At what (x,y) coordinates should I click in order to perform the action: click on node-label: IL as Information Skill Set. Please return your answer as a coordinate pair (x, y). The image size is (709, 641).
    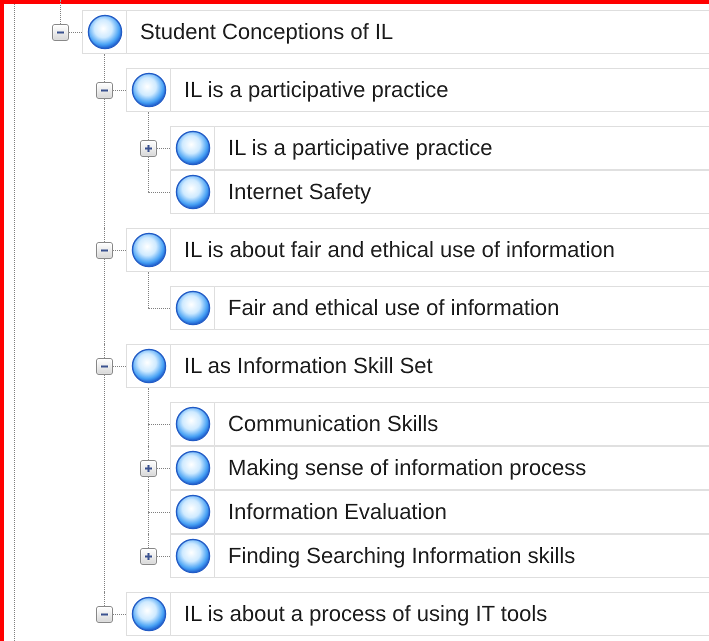
    Looking at the image, I should click on (308, 366).